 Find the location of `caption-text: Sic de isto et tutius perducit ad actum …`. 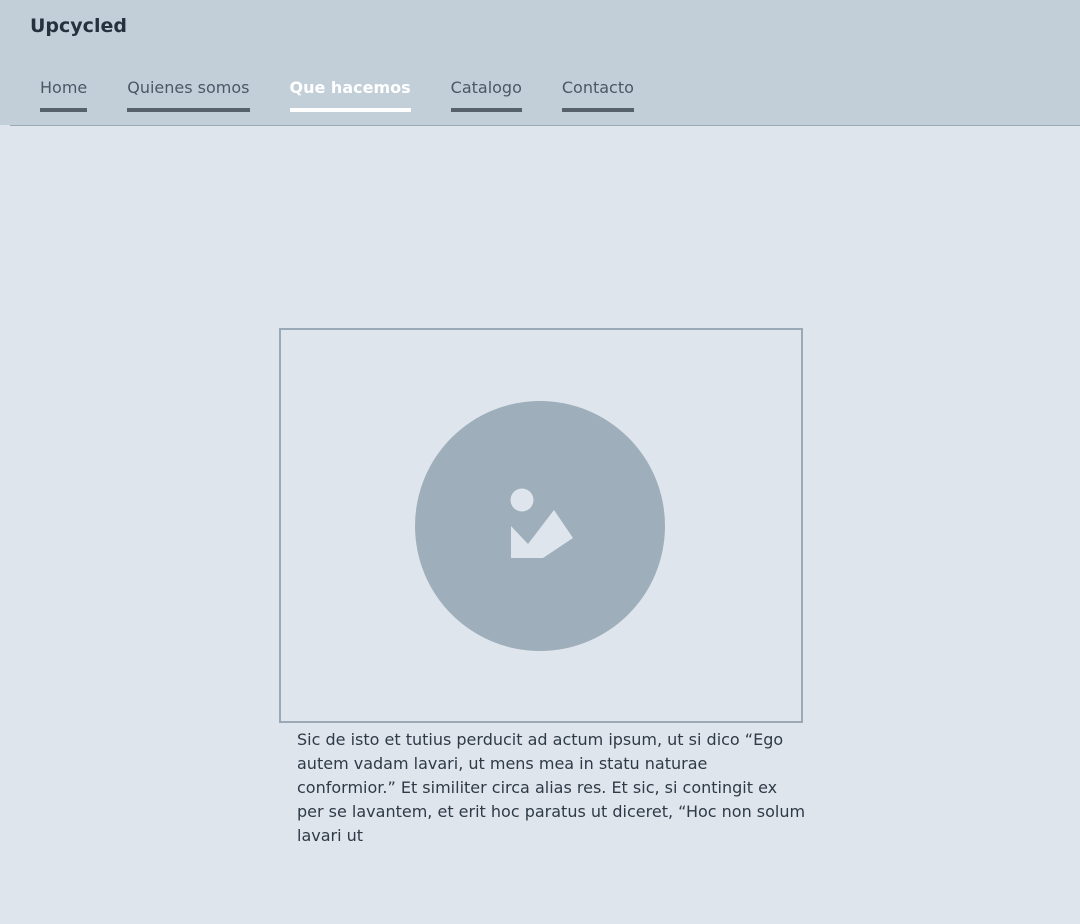

caption-text: Sic de isto et tutius perducit ad actum … is located at coordinates (551, 787).